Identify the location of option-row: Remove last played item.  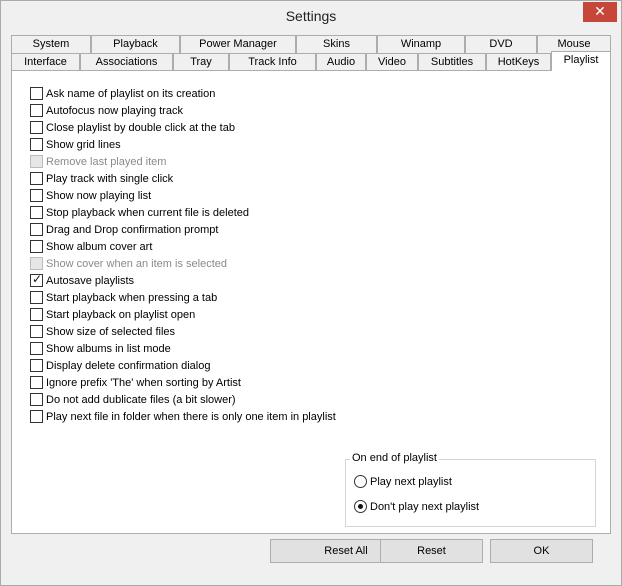
(98, 161).